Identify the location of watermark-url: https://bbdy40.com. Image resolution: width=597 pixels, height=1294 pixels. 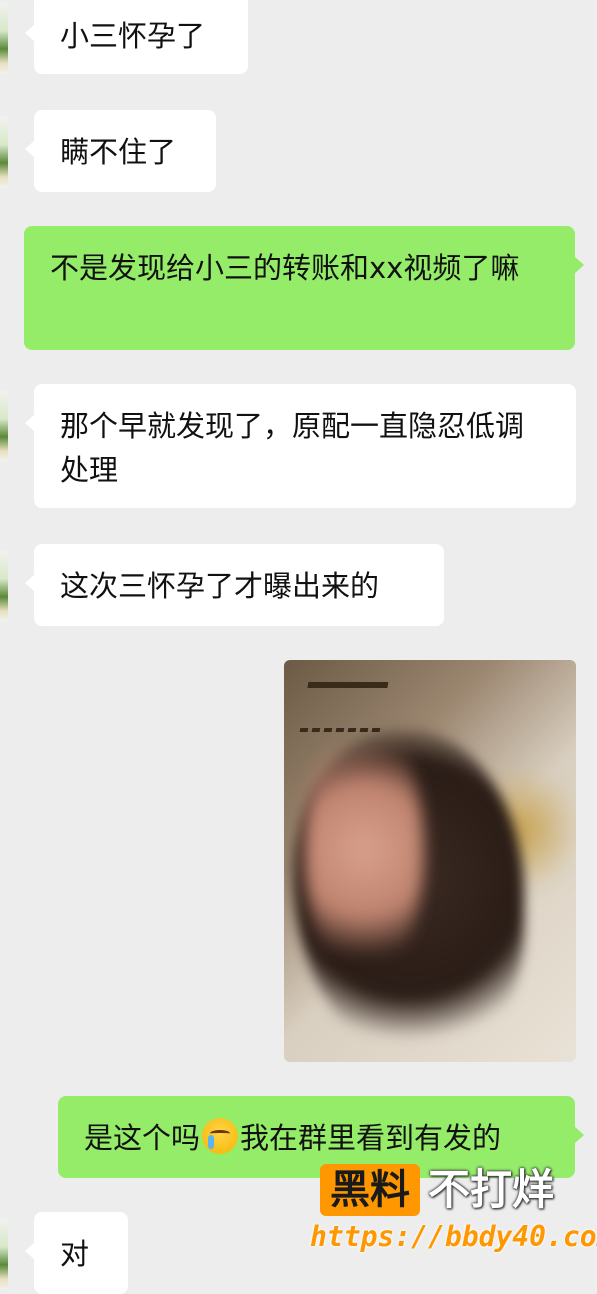
(453, 1236).